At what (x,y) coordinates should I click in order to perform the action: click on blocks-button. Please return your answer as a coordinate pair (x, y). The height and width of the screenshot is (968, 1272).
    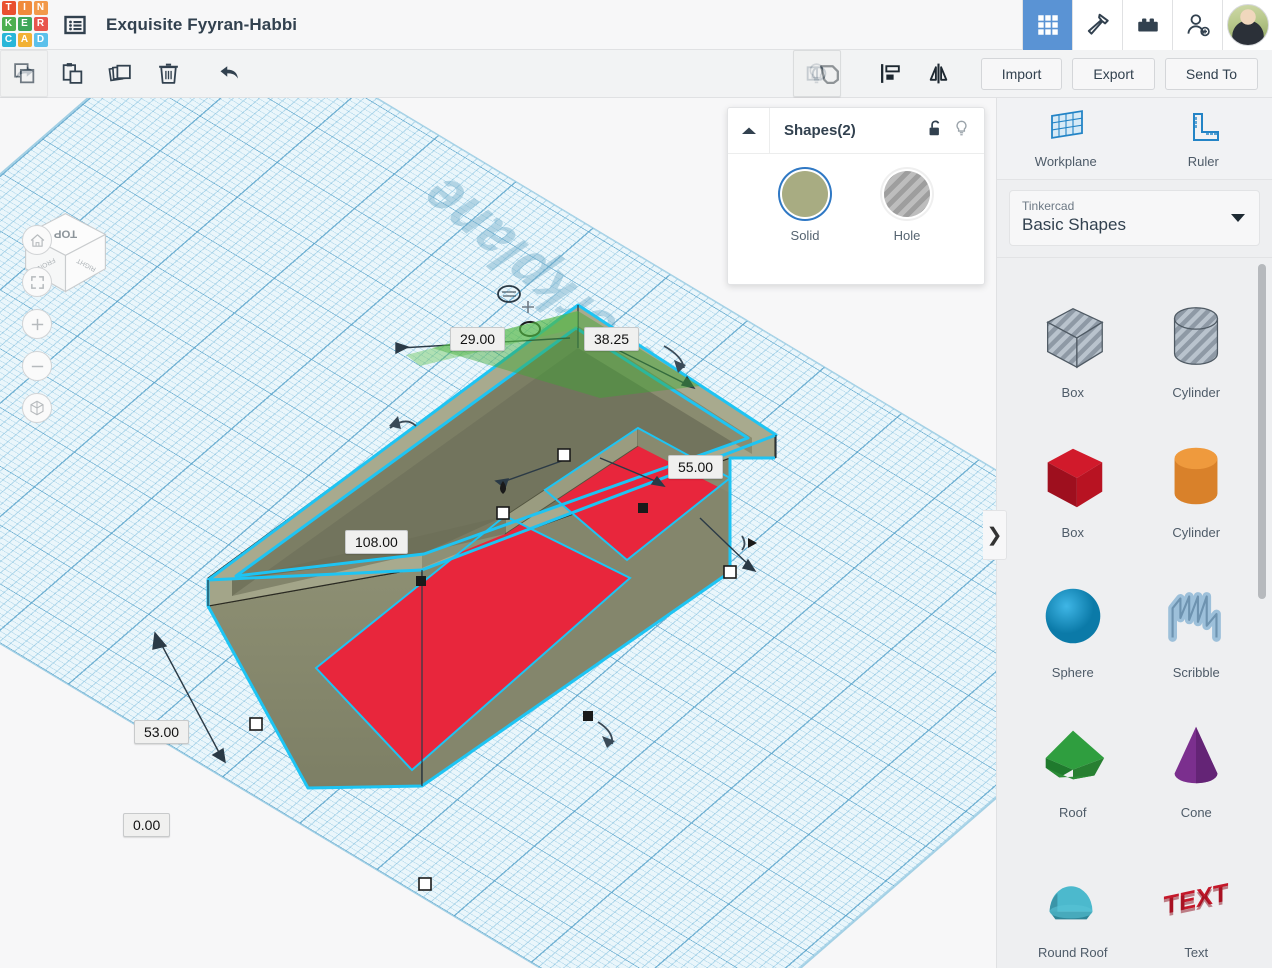
    Looking at the image, I should click on (1147, 25).